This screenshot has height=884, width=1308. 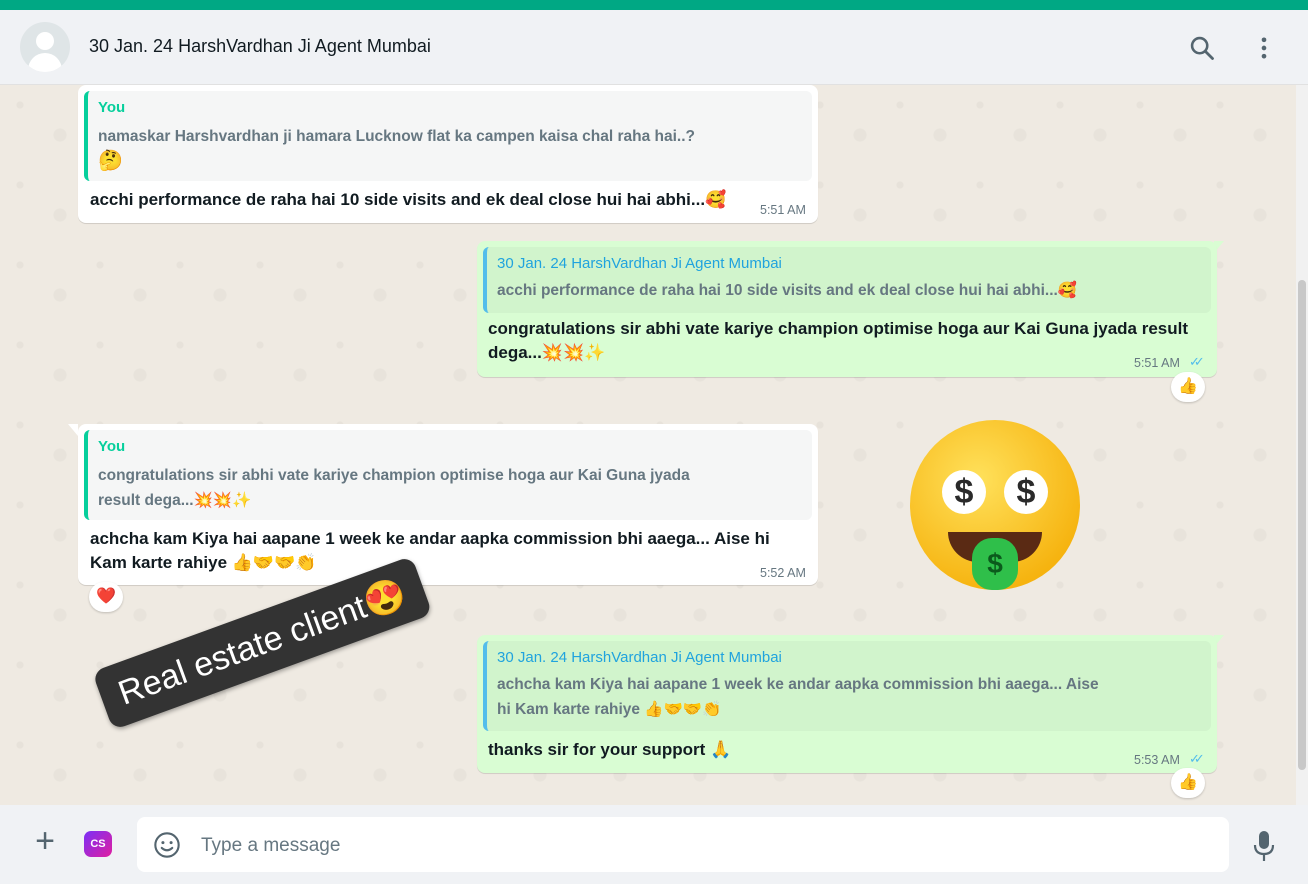 What do you see at coordinates (610, 749) in the screenshot?
I see `message-text: thanks sir for your support 🙏` at bounding box center [610, 749].